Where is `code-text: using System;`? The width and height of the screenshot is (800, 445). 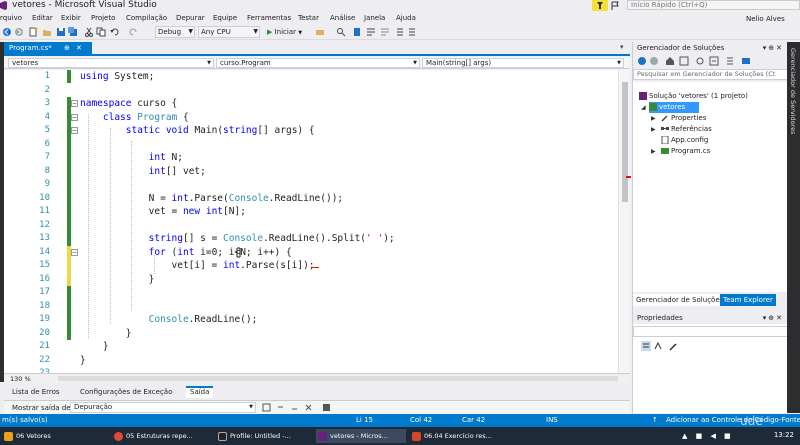
code-text: using System; is located at coordinates (117, 76).